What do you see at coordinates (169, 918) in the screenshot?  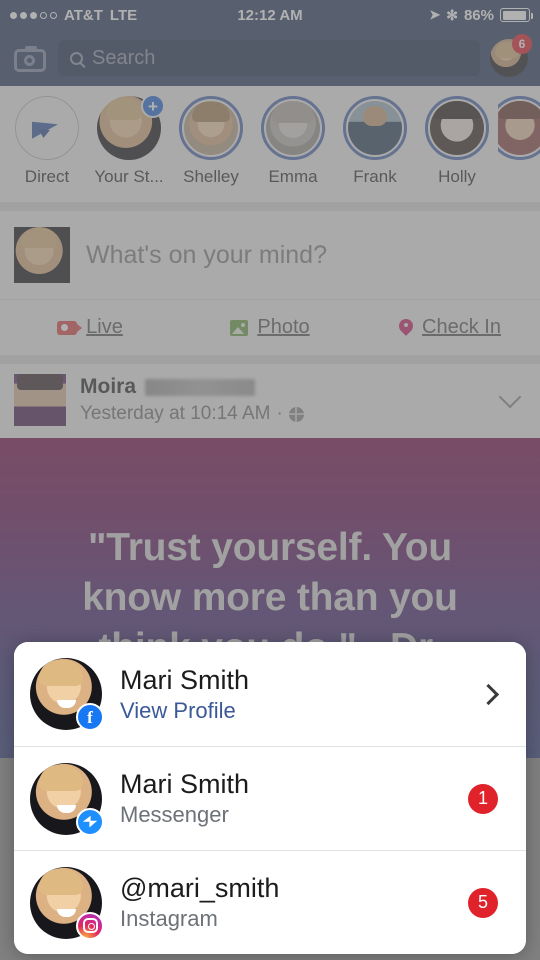 I see `account-subtitle: Instagram` at bounding box center [169, 918].